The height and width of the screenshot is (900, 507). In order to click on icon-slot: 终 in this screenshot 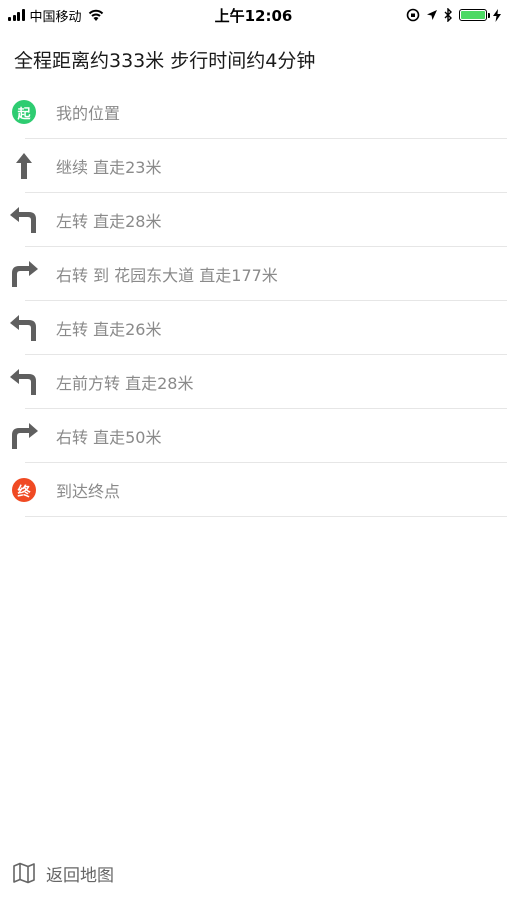, I will do `click(28, 490)`.